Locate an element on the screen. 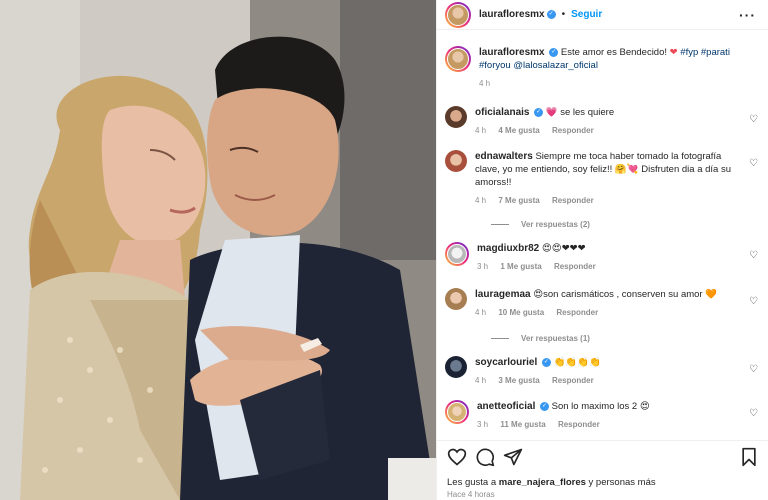 The image size is (768, 500). comment-text: 😍son carismáticos , conserven su amor 🧡 is located at coordinates (625, 294).